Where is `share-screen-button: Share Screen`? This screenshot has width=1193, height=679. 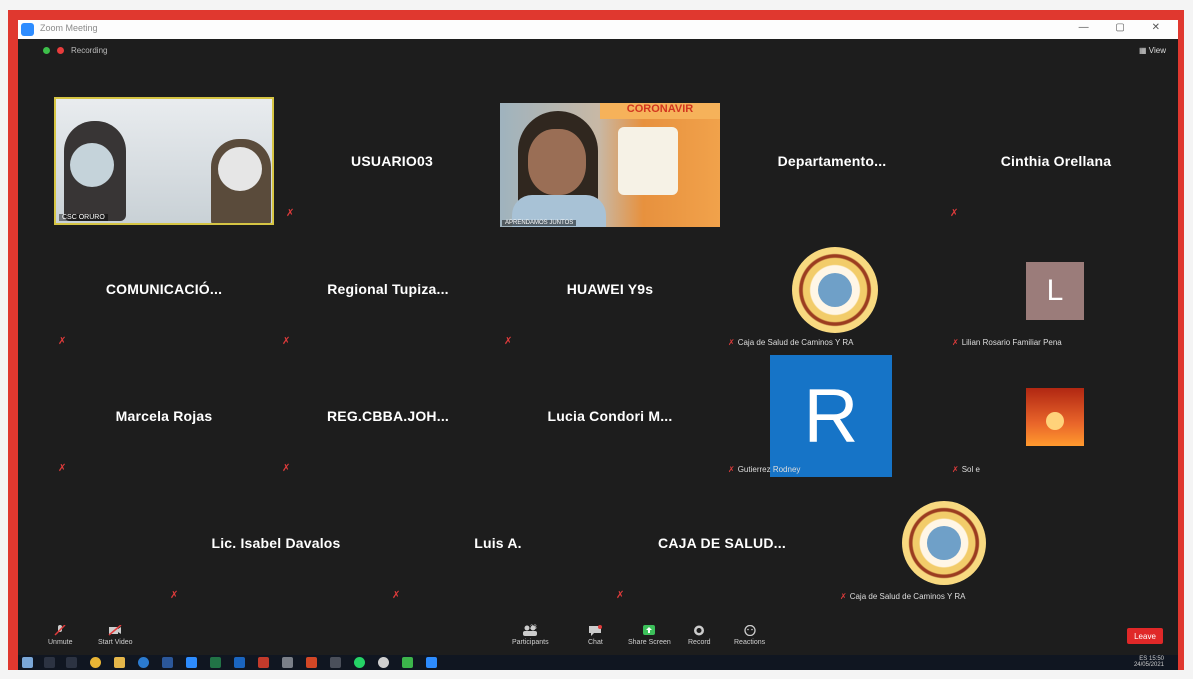 share-screen-button: Share Screen is located at coordinates (649, 635).